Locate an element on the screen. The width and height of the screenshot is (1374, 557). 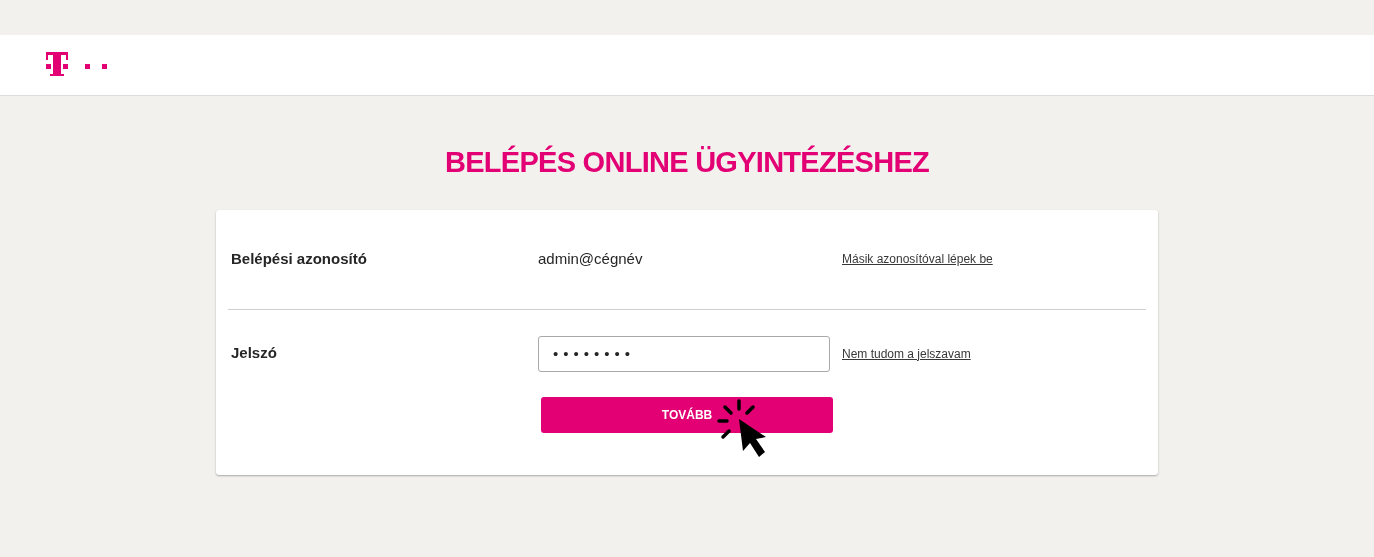
password-field: •••••••• is located at coordinates (684, 353).